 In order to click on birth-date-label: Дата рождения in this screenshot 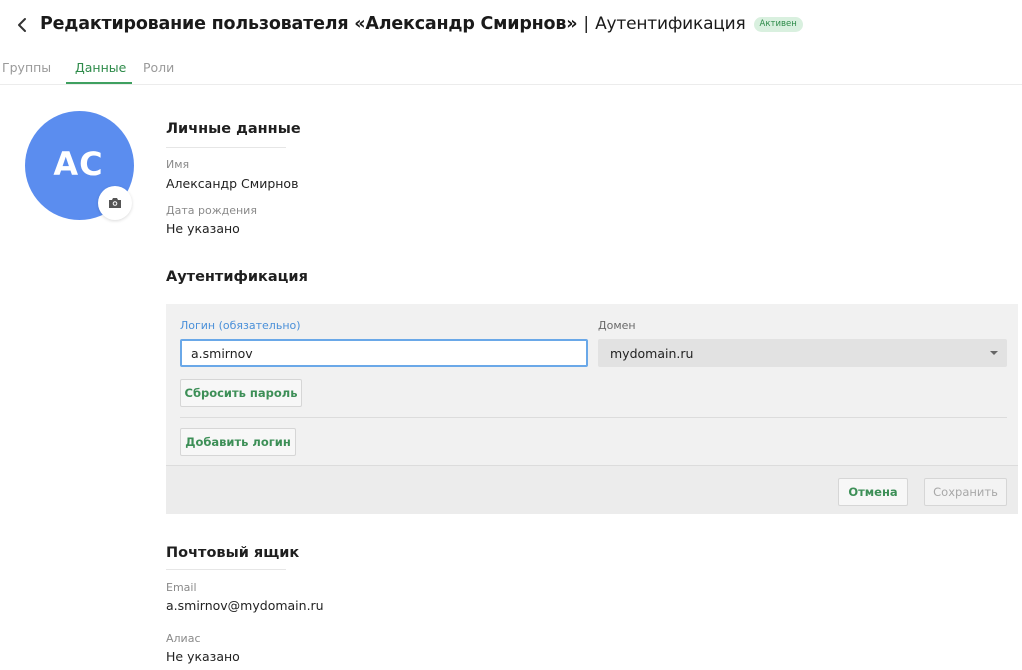, I will do `click(211, 210)`.